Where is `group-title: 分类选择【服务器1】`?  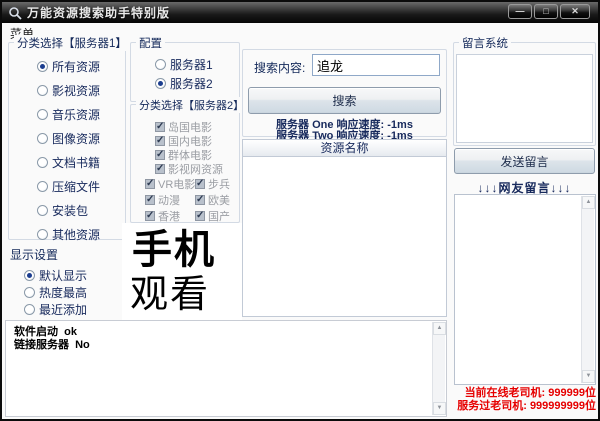 group-title: 分类选择【服务器1】 is located at coordinates (72, 43).